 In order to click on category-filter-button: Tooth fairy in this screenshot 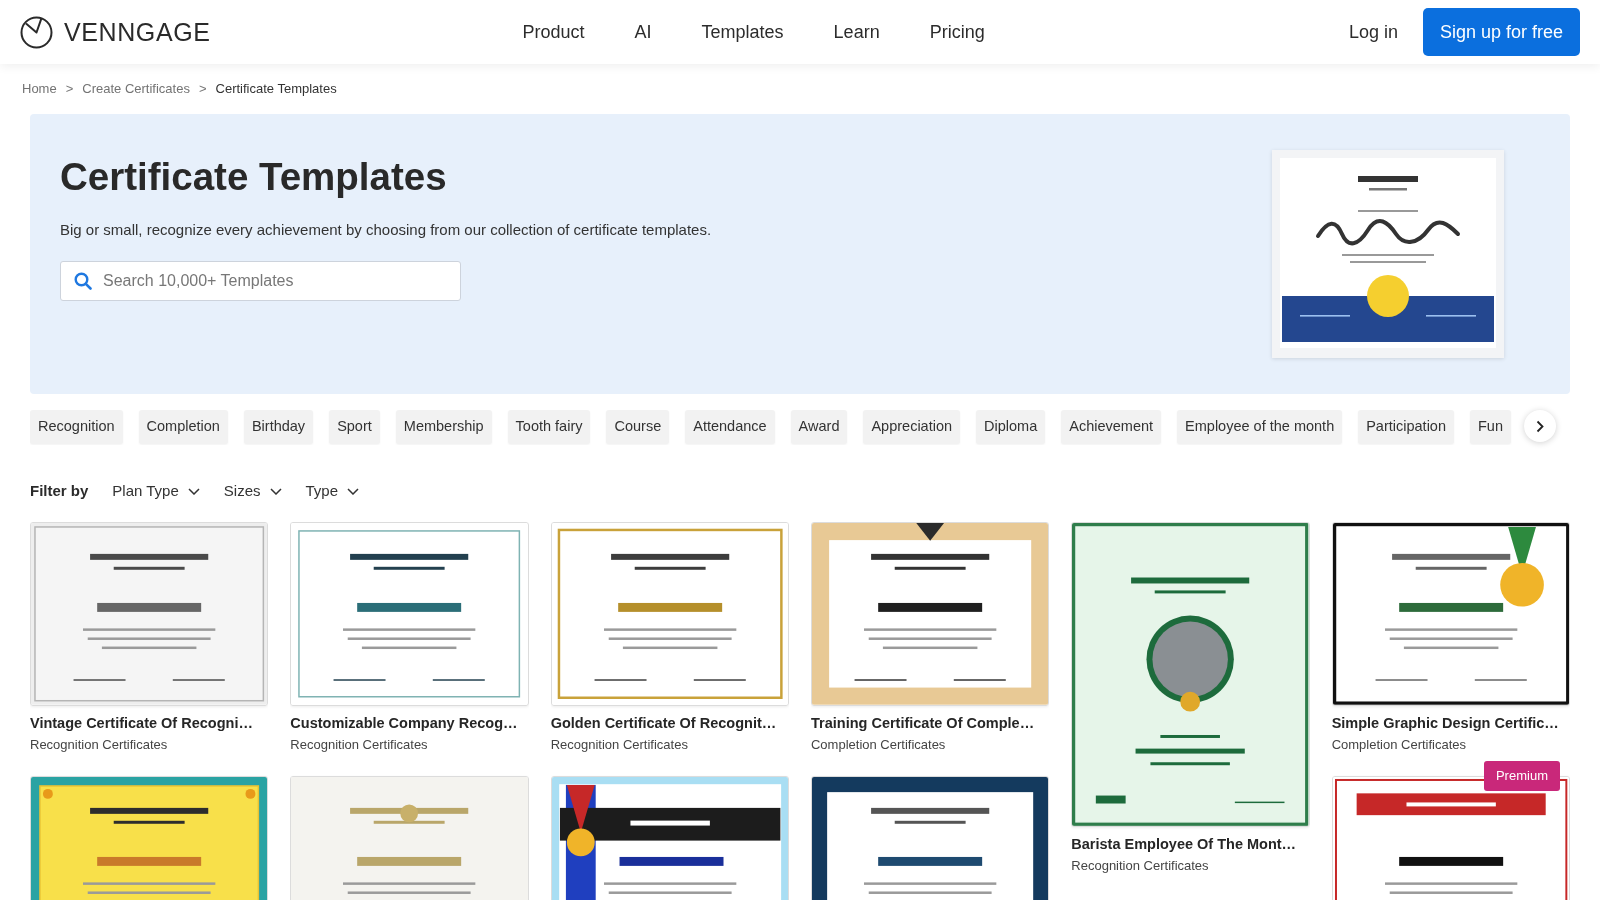, I will do `click(549, 427)`.